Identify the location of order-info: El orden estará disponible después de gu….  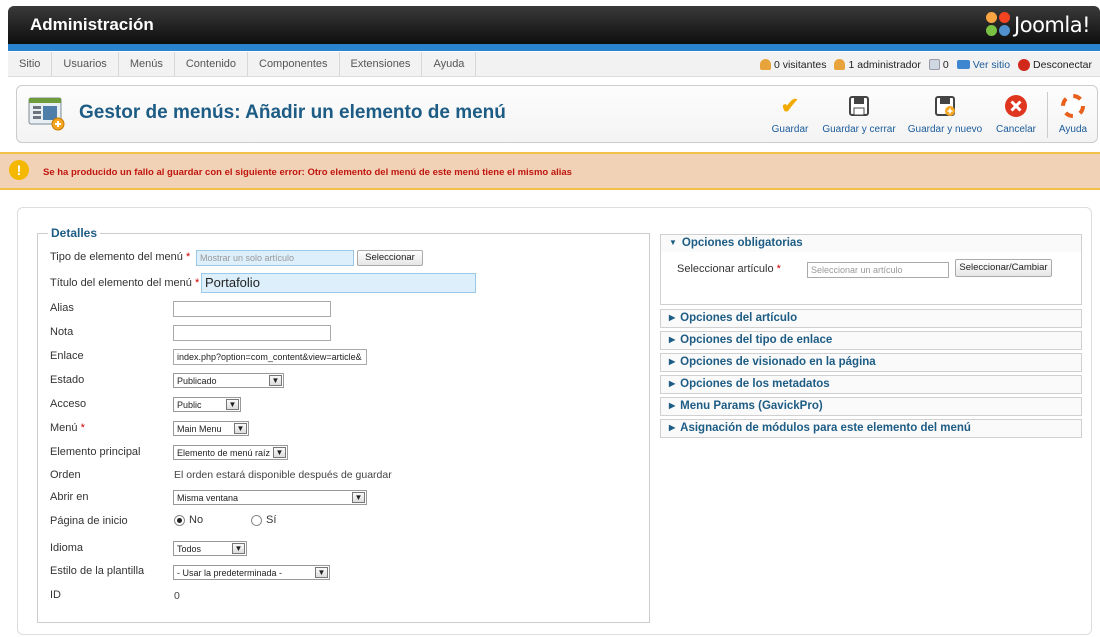
(283, 475).